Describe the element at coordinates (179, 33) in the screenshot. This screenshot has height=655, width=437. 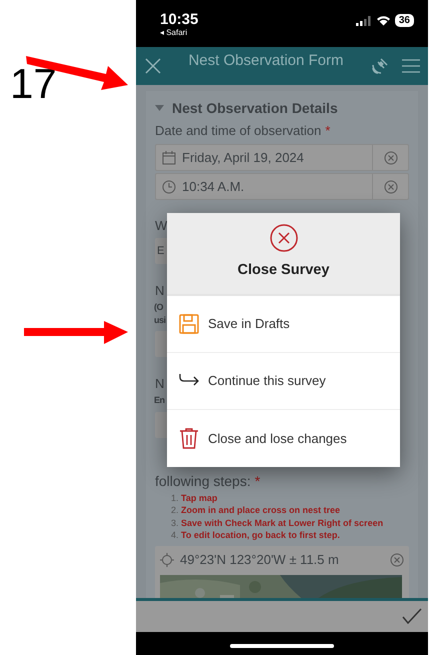
I see `back-link: ◂ Safari` at that location.